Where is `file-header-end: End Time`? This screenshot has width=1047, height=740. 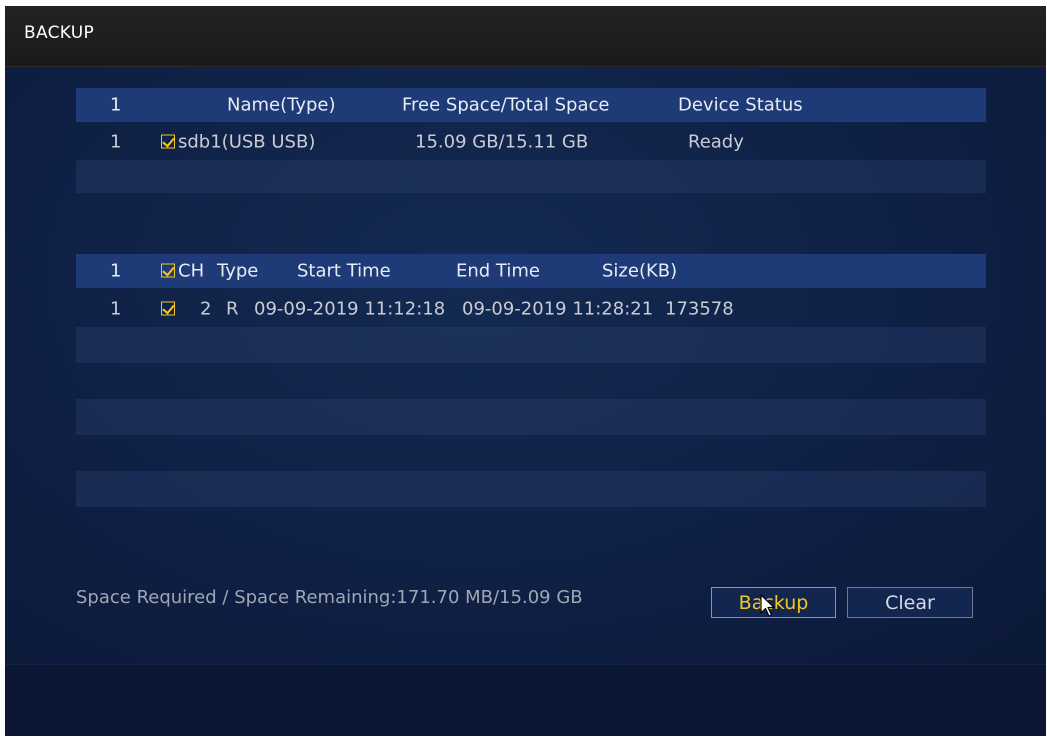 file-header-end: End Time is located at coordinates (498, 271).